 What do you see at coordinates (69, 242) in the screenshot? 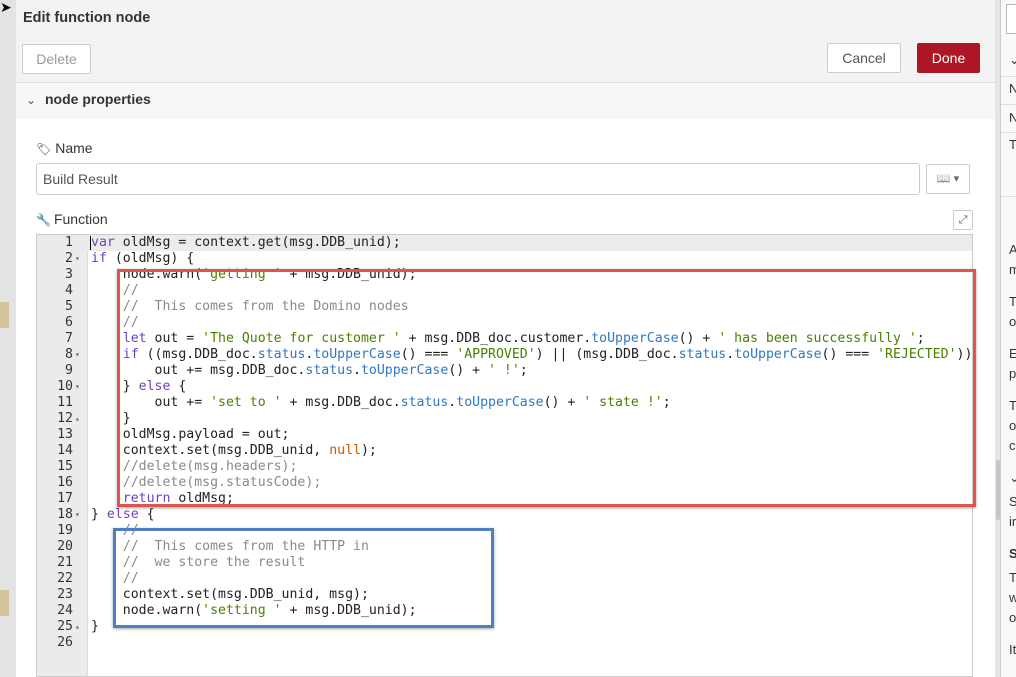
I see `line-number: 1` at bounding box center [69, 242].